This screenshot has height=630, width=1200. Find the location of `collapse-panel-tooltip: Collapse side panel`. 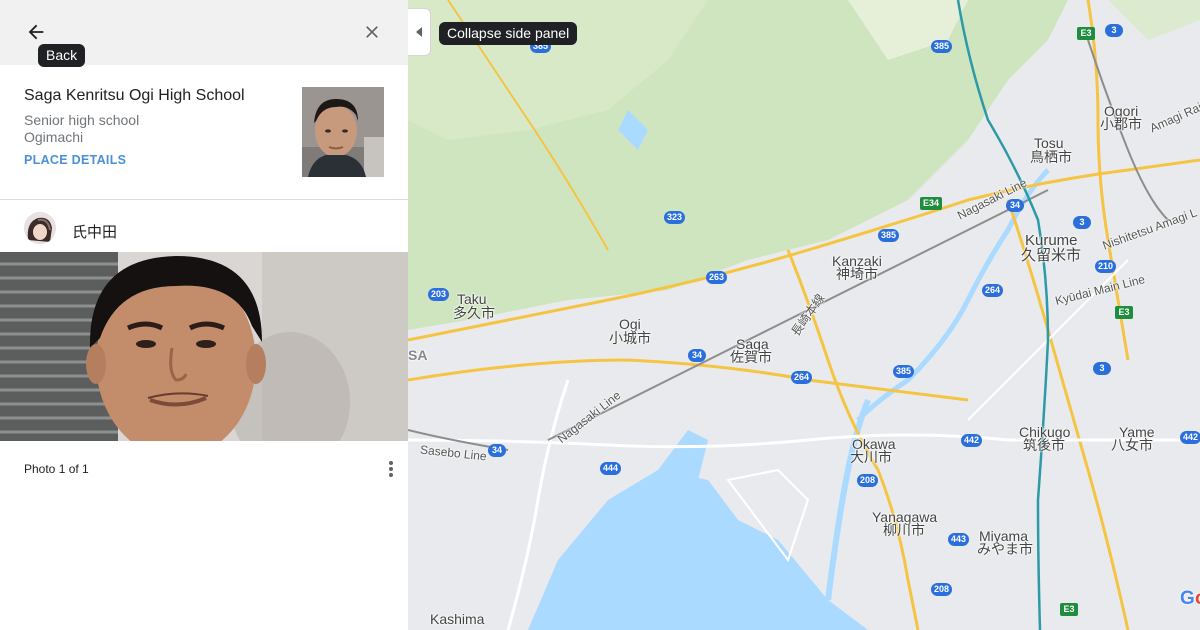

collapse-panel-tooltip: Collapse side panel is located at coordinates (508, 33).